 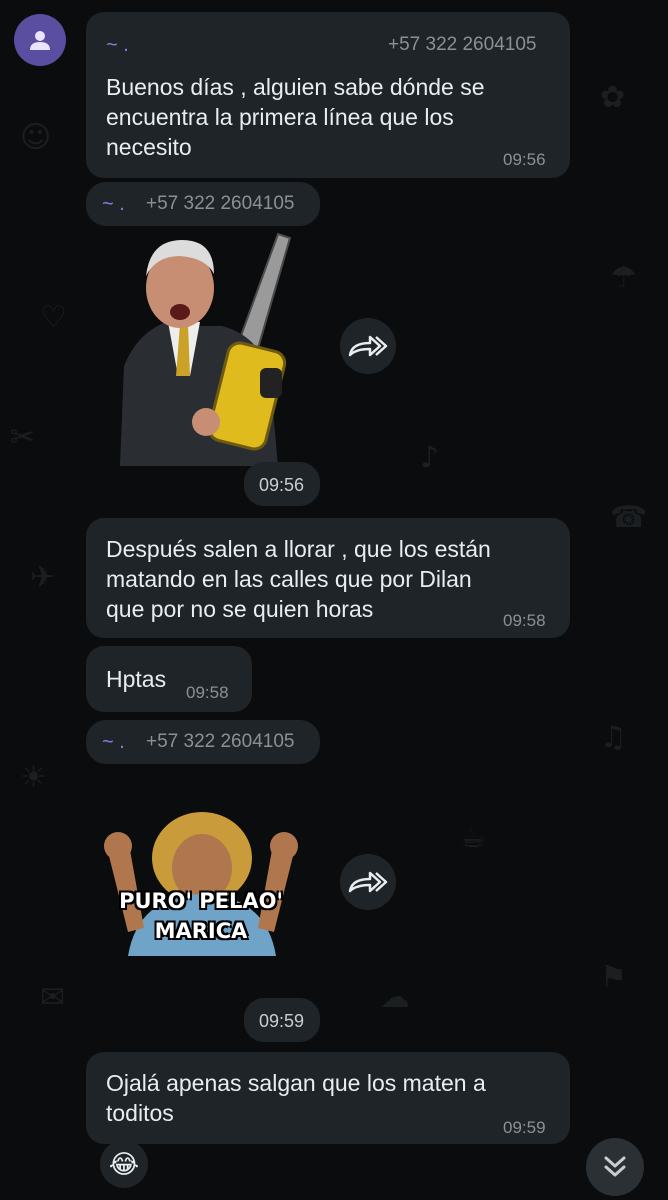 What do you see at coordinates (295, 87) in the screenshot?
I see `message-line: Buenos días , alguien sabe dónde se` at bounding box center [295, 87].